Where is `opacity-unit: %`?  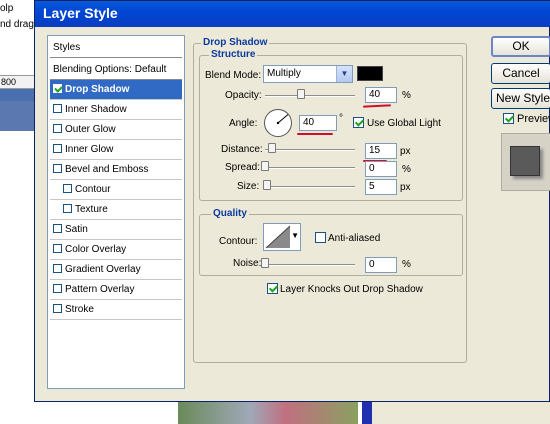 opacity-unit: % is located at coordinates (406, 95).